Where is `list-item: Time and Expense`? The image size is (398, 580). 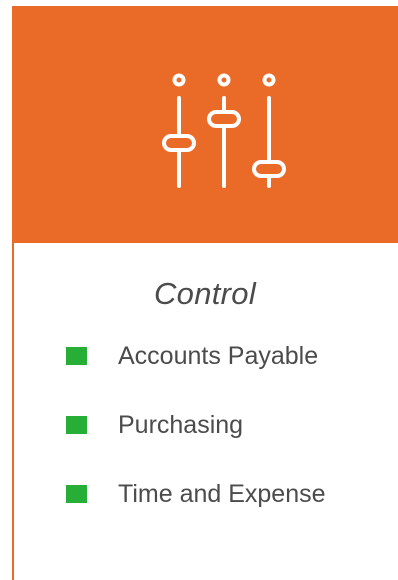 list-item: Time and Expense is located at coordinates (196, 494).